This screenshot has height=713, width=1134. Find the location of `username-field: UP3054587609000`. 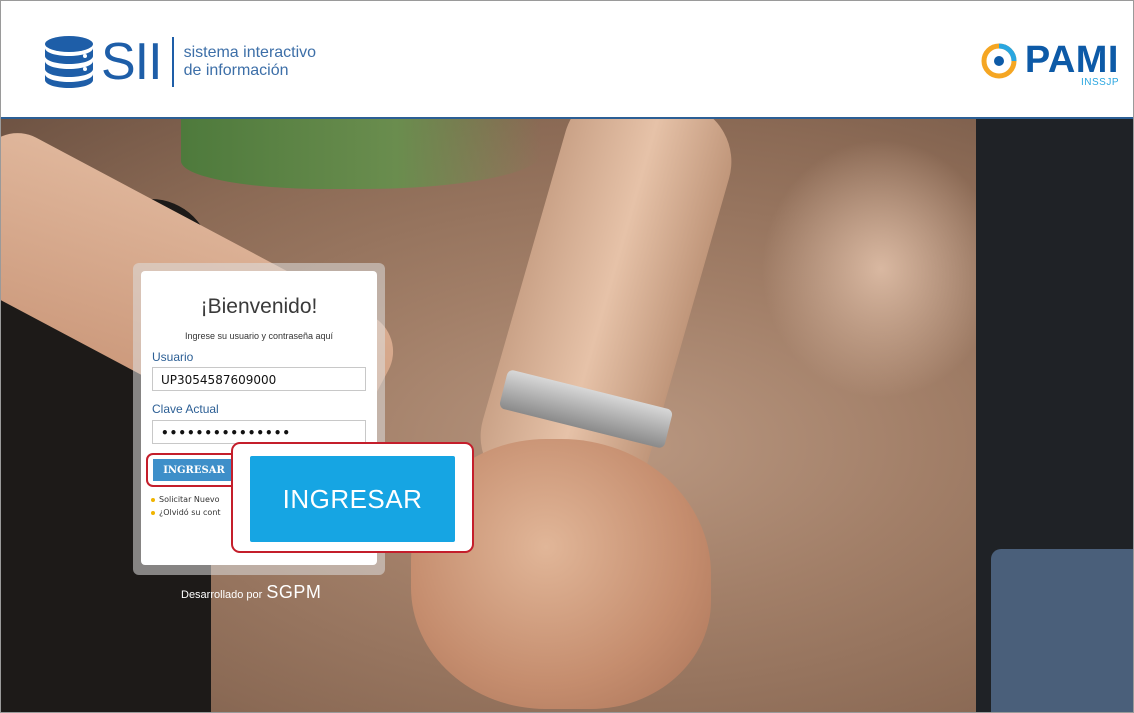

username-field: UP3054587609000 is located at coordinates (259, 379).